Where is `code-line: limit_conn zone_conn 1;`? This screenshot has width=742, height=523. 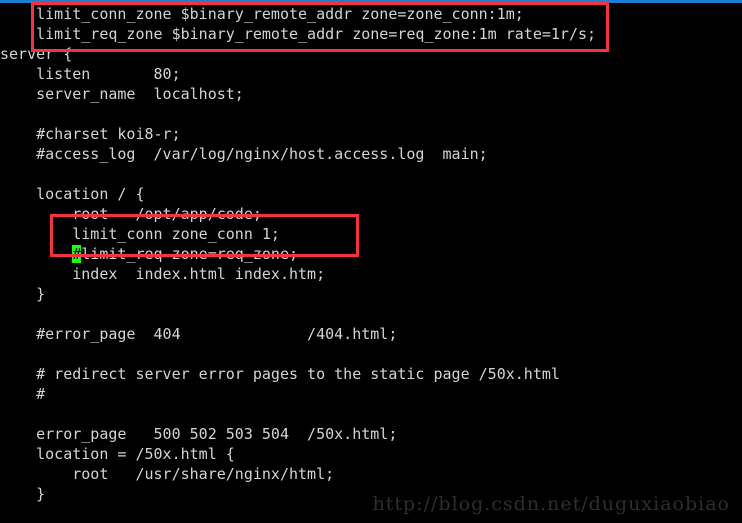
code-line: limit_conn zone_conn 1; is located at coordinates (140, 234).